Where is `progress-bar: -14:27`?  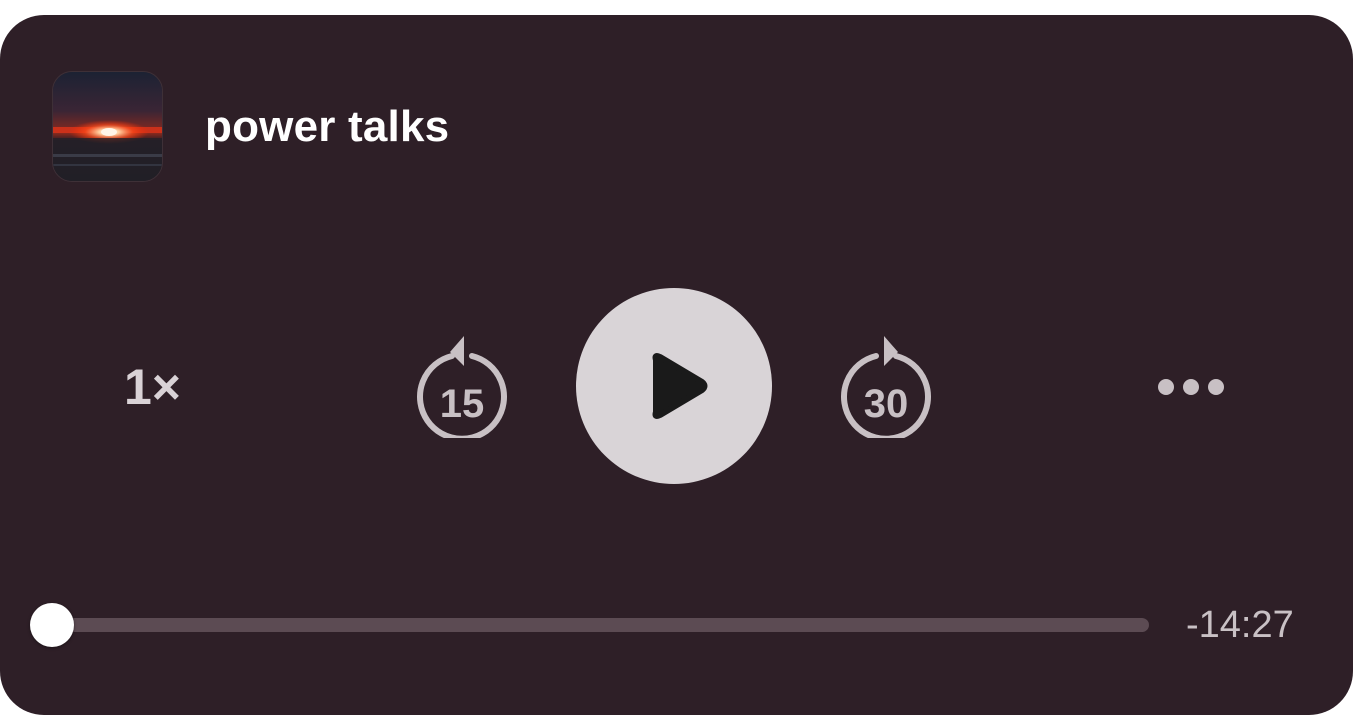
progress-bar: -14:27 is located at coordinates (676, 626).